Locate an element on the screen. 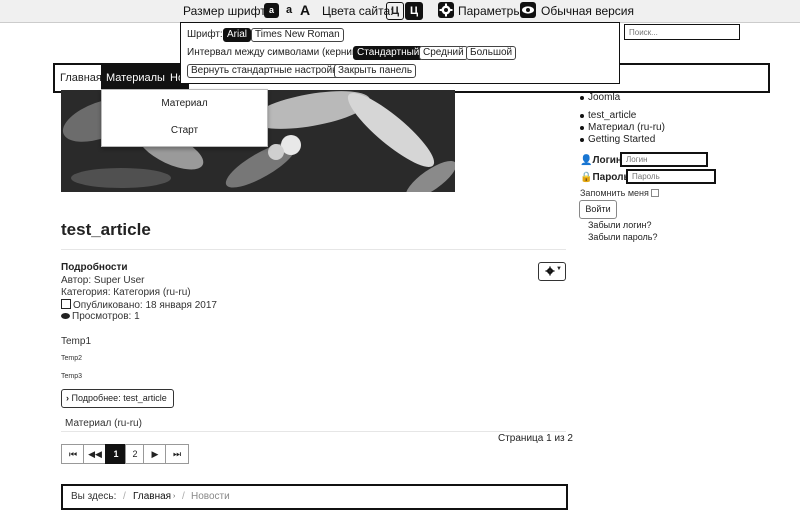 The height and width of the screenshot is (516, 800). readmore-button: › Подробнее: test_article is located at coordinates (117, 398).